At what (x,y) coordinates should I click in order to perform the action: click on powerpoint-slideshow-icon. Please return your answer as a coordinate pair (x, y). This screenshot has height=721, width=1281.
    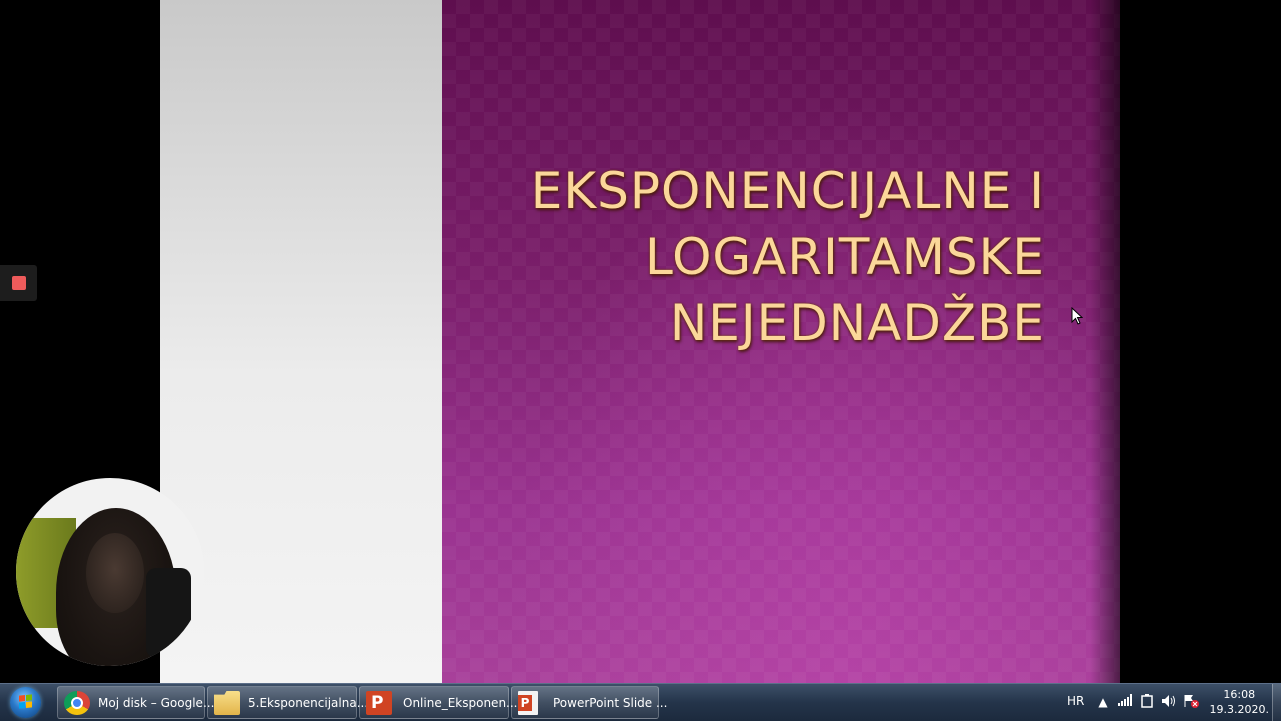
    Looking at the image, I should click on (528, 703).